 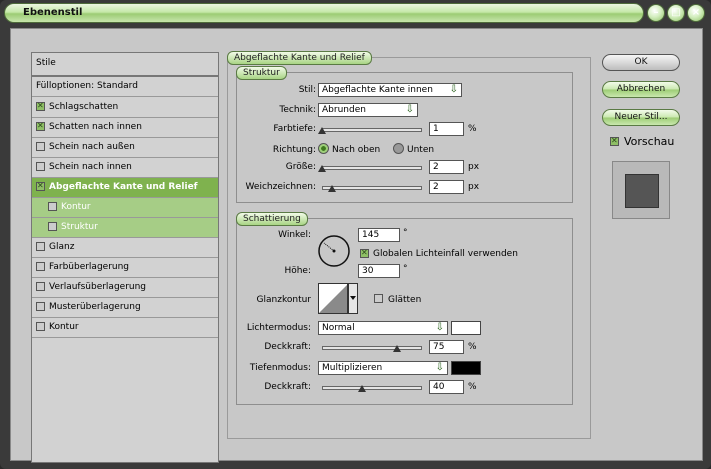 I want to click on soften-input: 2, so click(x=446, y=187).